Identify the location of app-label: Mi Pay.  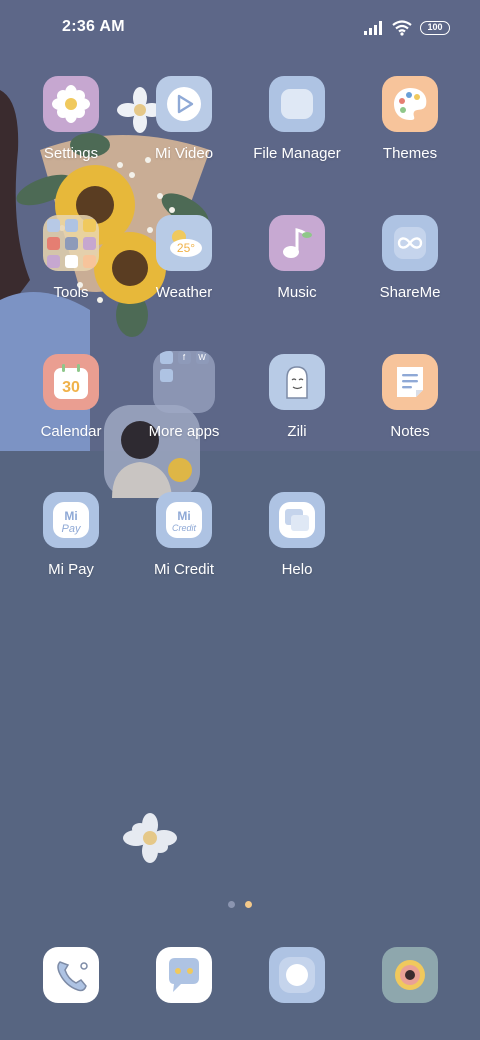
(71, 569).